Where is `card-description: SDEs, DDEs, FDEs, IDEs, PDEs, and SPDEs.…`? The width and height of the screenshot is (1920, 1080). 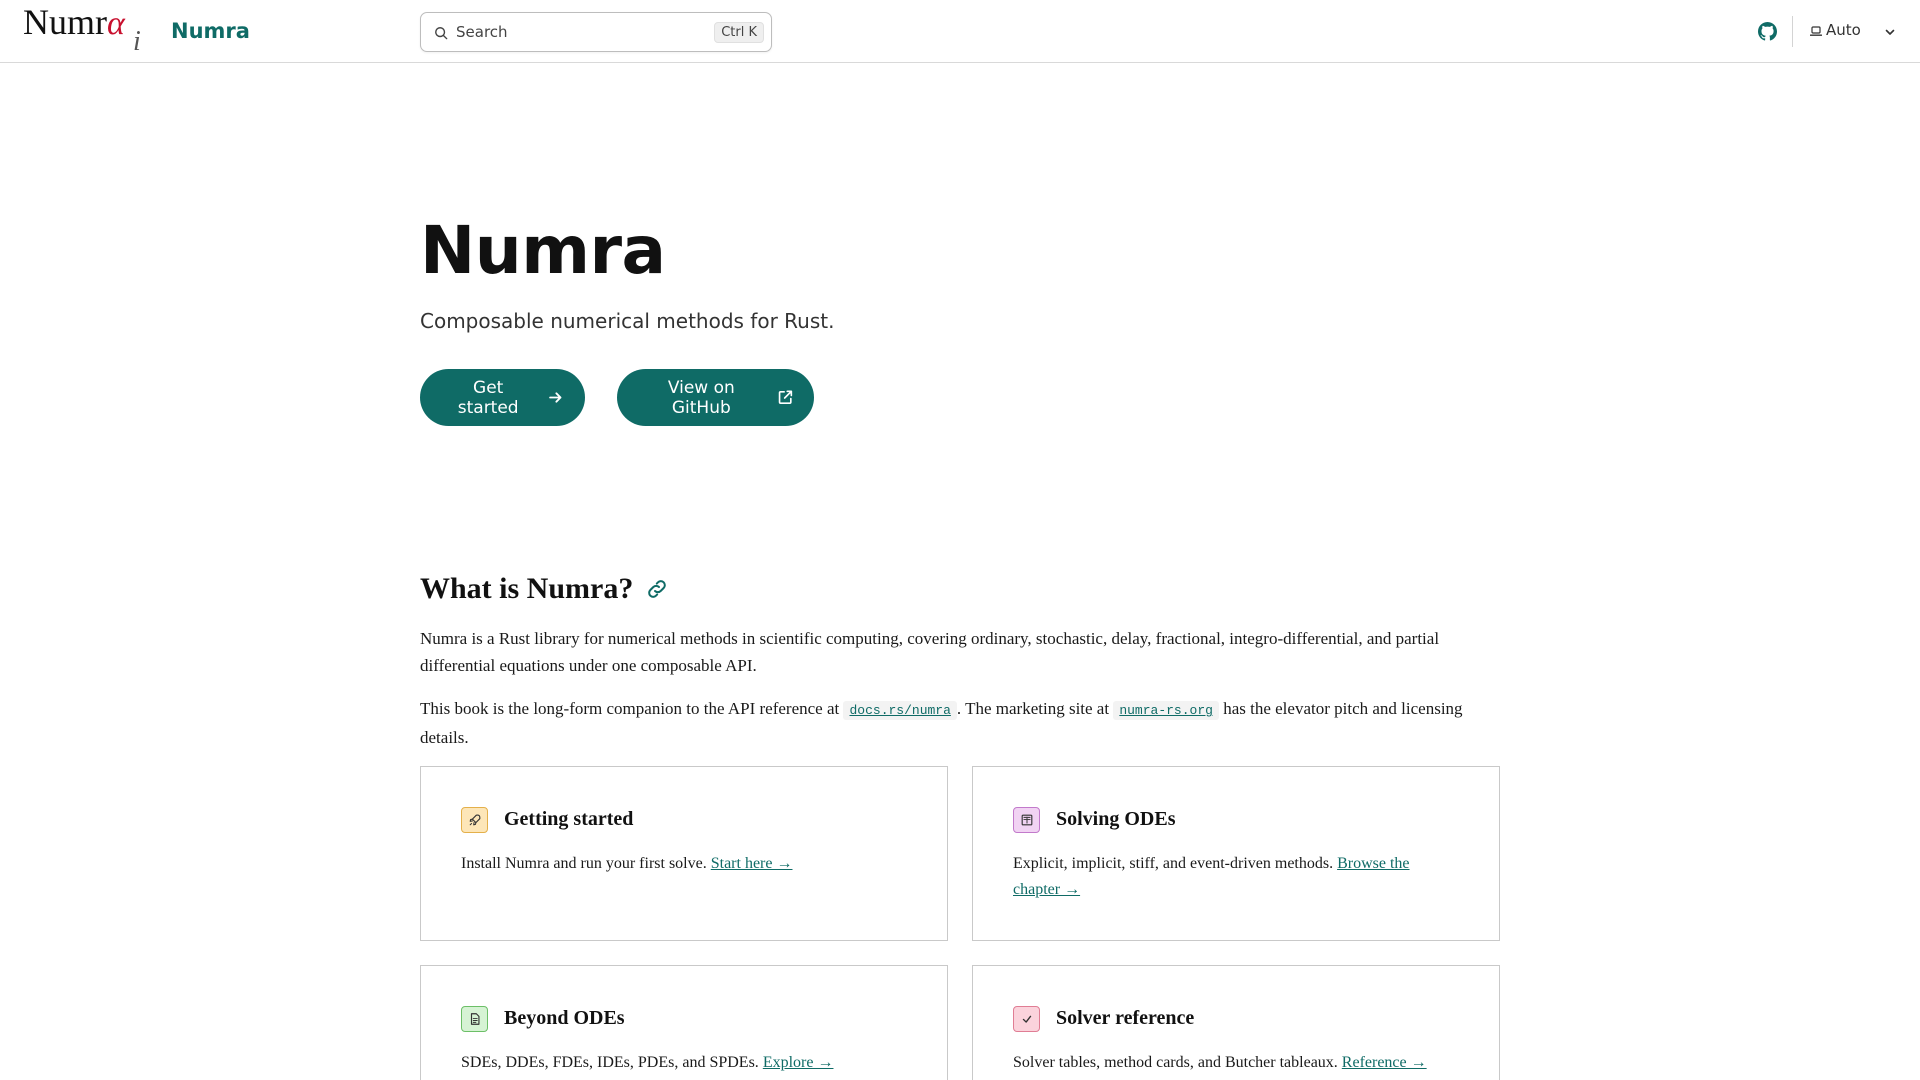 card-description: SDEs, DDEs, FDEs, IDEs, PDEs, and SPDEs.… is located at coordinates (671, 1063).